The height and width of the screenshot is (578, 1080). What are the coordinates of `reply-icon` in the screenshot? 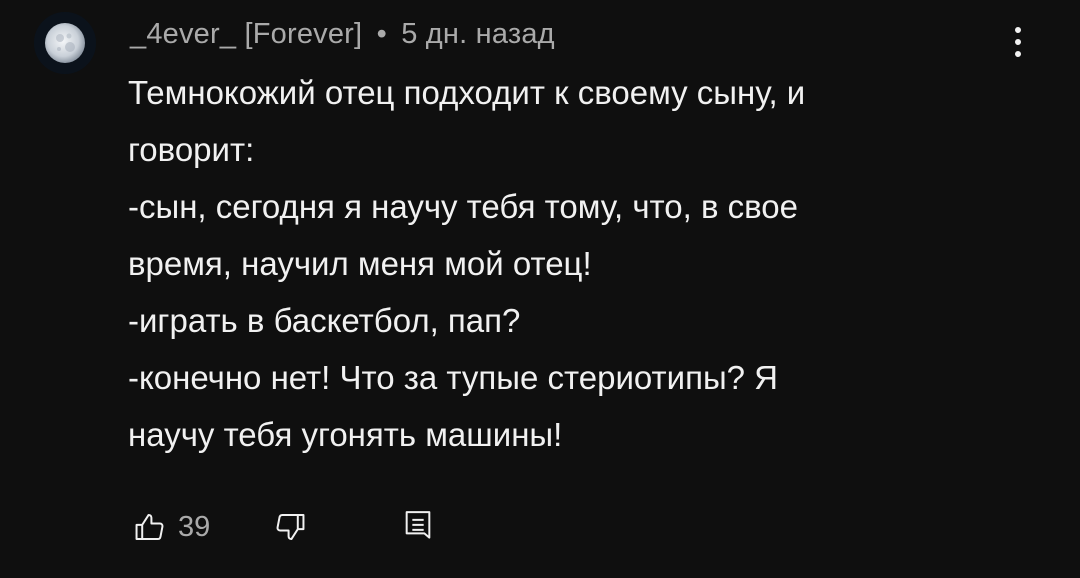 It's located at (418, 525).